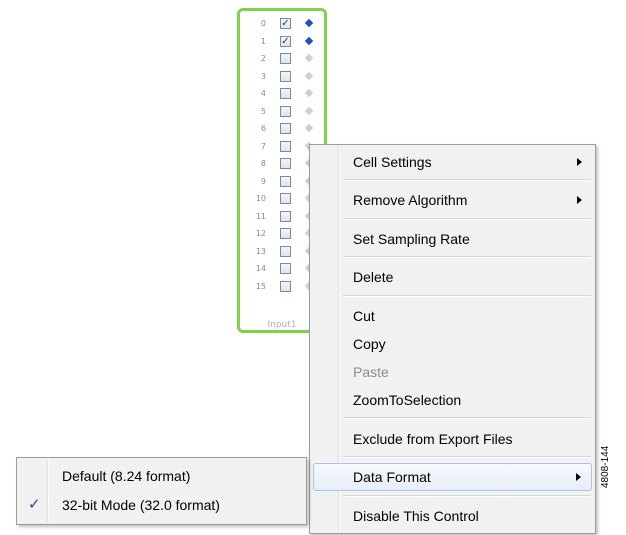  I want to click on menu-item-remove-algorithm: Remove Algorithm, so click(452, 200).